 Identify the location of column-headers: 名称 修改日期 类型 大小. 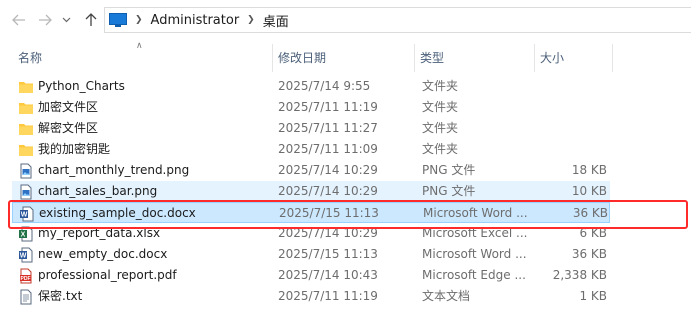
(345, 58).